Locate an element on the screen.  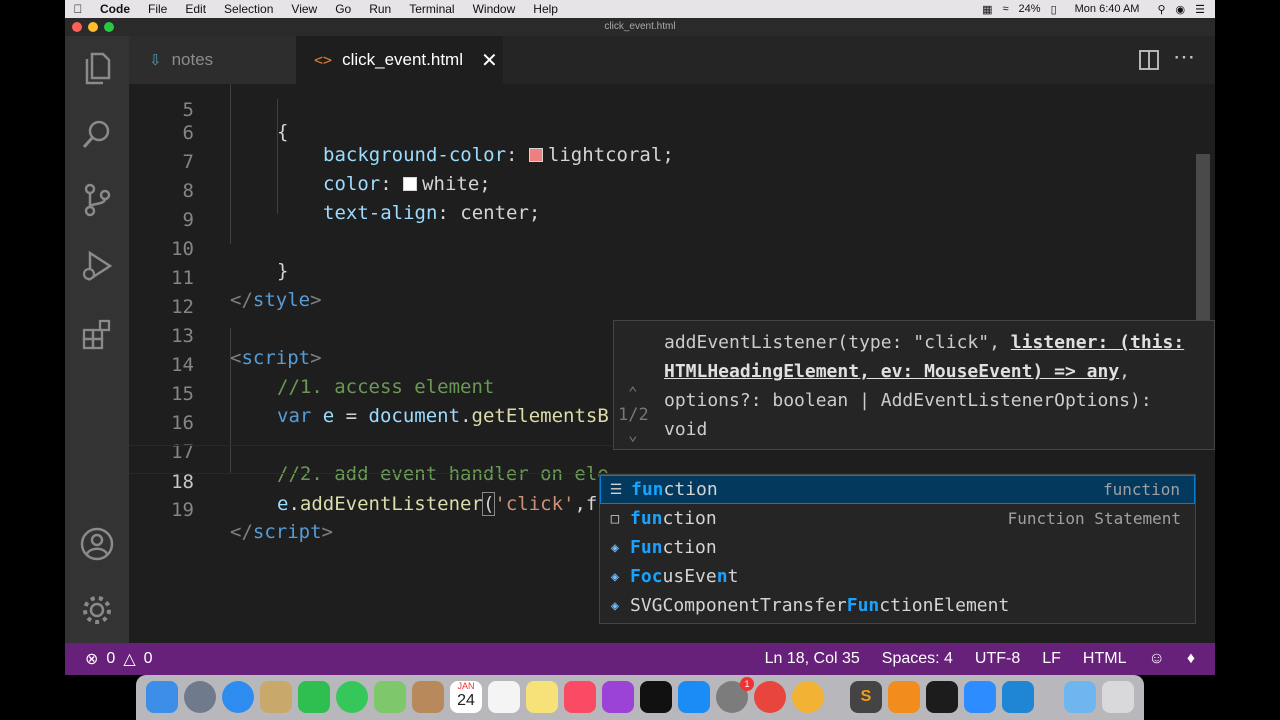
calendar-icon: JAN 24 is located at coordinates (466, 697).